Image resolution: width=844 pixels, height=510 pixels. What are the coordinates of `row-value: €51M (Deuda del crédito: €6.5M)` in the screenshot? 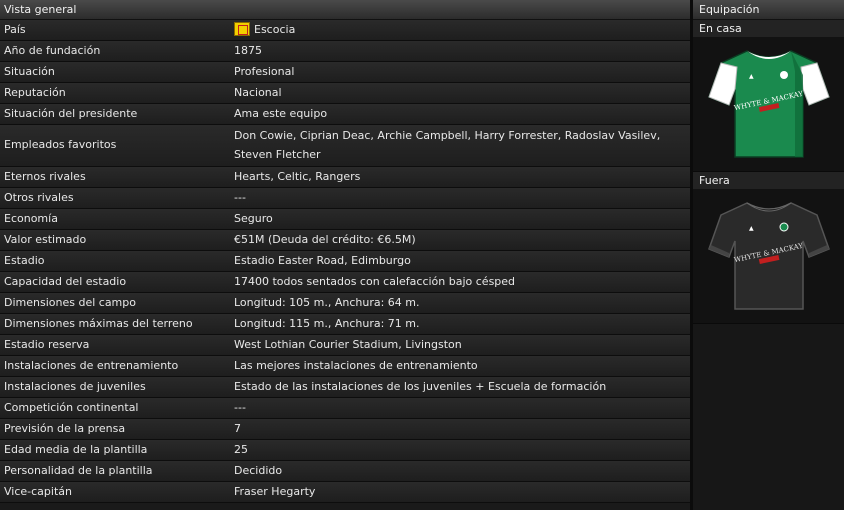 It's located at (325, 239).